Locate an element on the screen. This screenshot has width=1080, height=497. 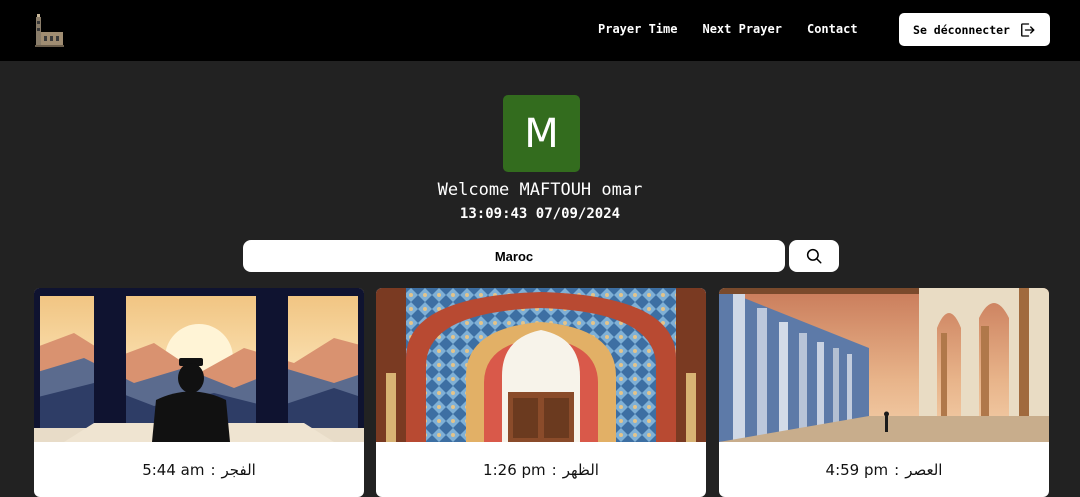
nav-links: Prayer Time Next Prayer Contact is located at coordinates (740, 29).